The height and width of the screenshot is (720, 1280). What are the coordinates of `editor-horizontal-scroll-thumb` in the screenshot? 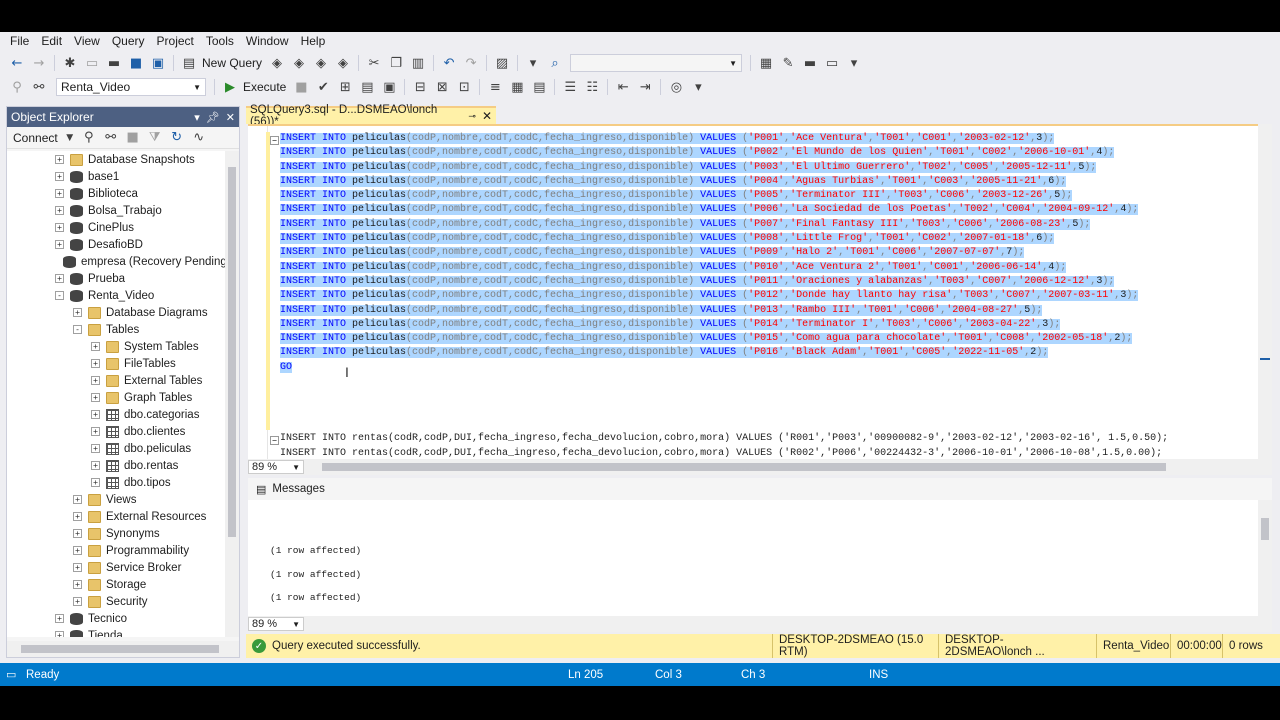 It's located at (744, 467).